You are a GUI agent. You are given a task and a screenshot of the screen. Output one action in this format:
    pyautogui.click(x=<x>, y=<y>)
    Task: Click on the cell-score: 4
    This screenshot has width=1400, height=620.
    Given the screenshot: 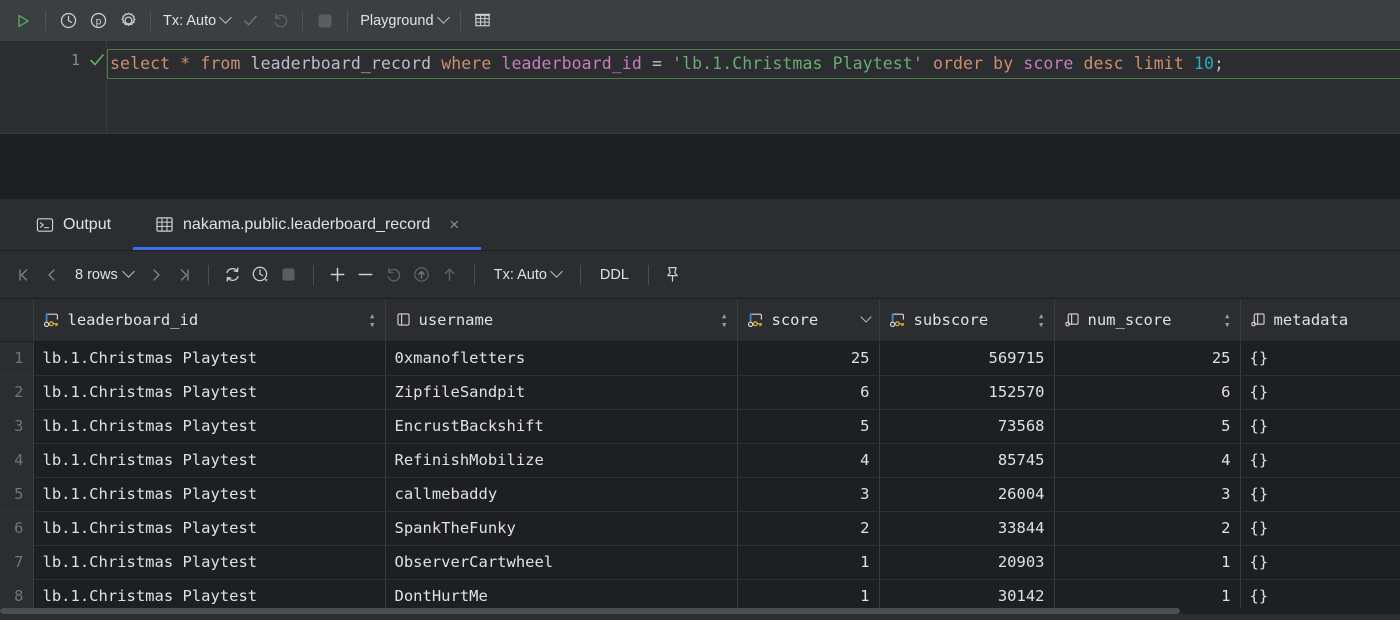 What is the action you would take?
    pyautogui.click(x=808, y=460)
    